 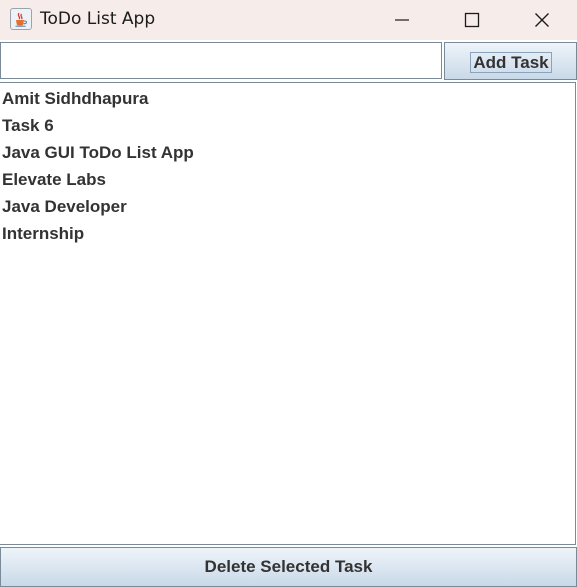 I want to click on window-title: ToDo List App, so click(x=98, y=19).